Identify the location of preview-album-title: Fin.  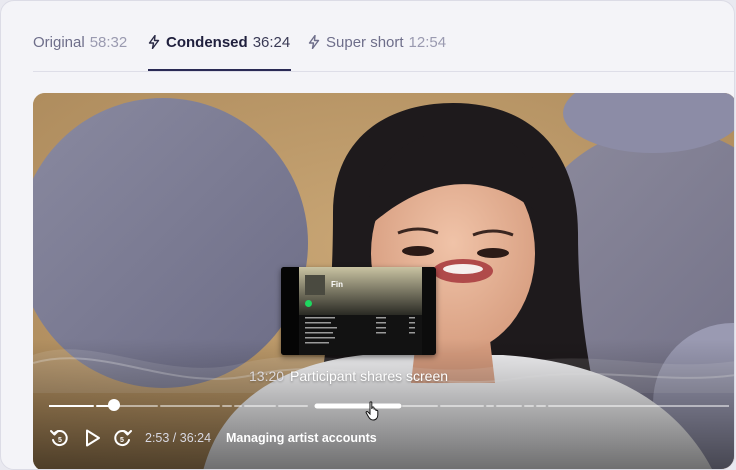
(337, 284).